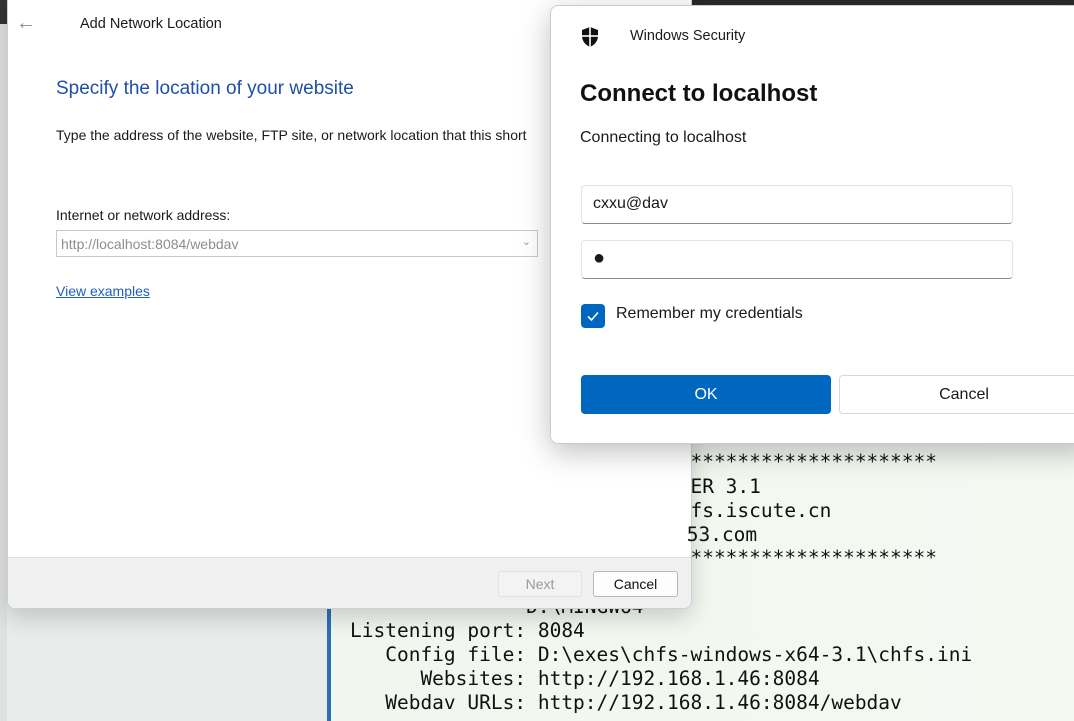  Describe the element at coordinates (797, 204) in the screenshot. I see `username-field: cxxu@dav` at that location.